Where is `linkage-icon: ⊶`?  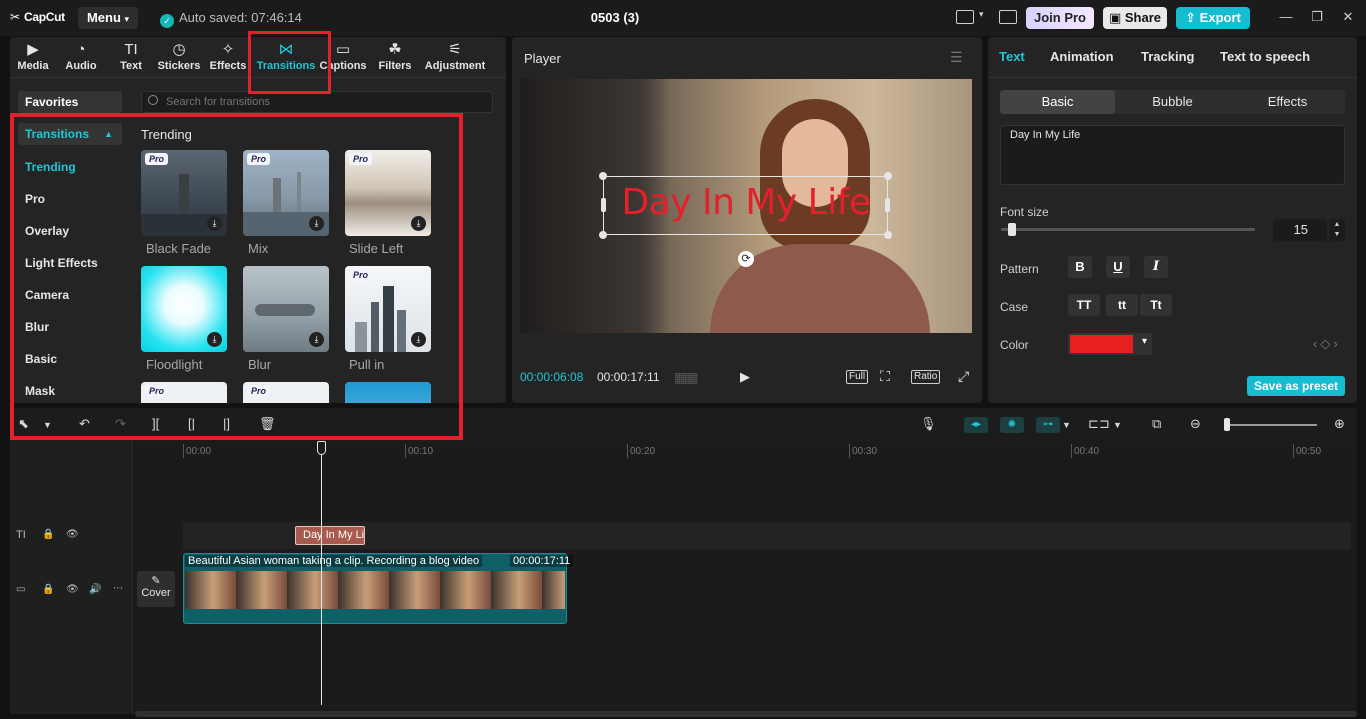 linkage-icon: ⊶ is located at coordinates (1048, 425).